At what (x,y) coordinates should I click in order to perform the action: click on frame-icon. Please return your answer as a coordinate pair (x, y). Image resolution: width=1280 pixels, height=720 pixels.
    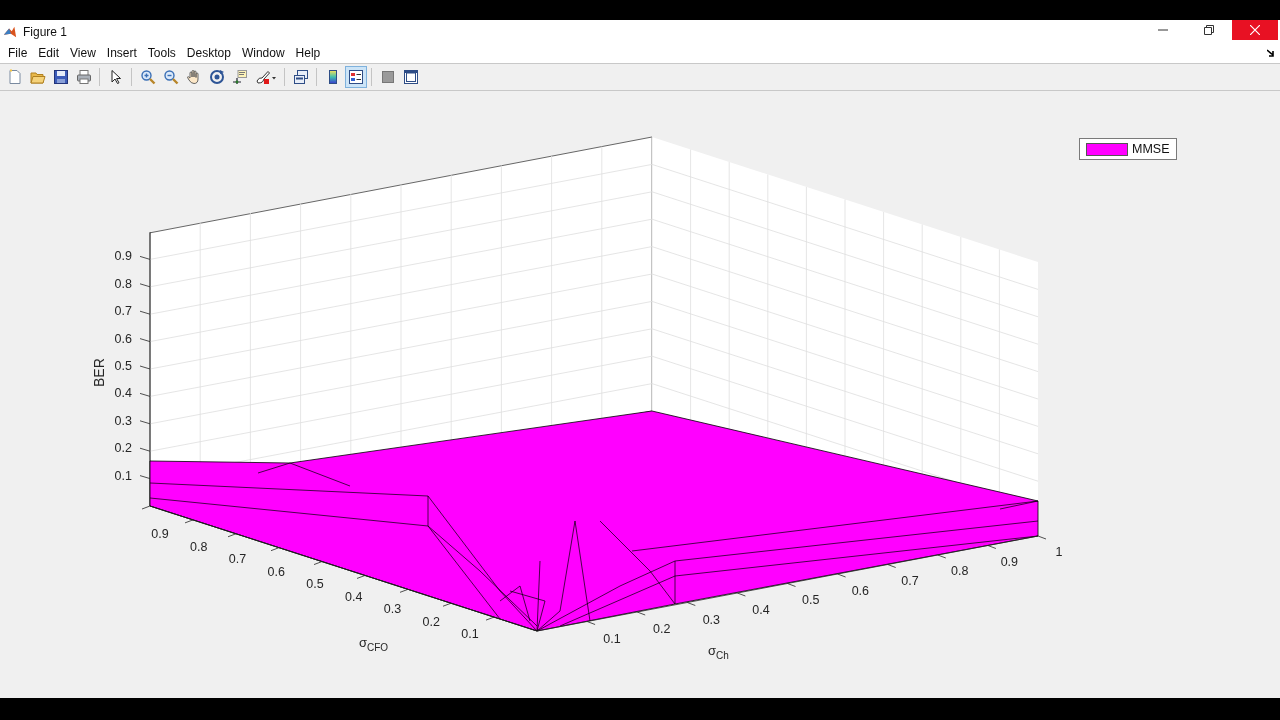
    Looking at the image, I should click on (410, 77).